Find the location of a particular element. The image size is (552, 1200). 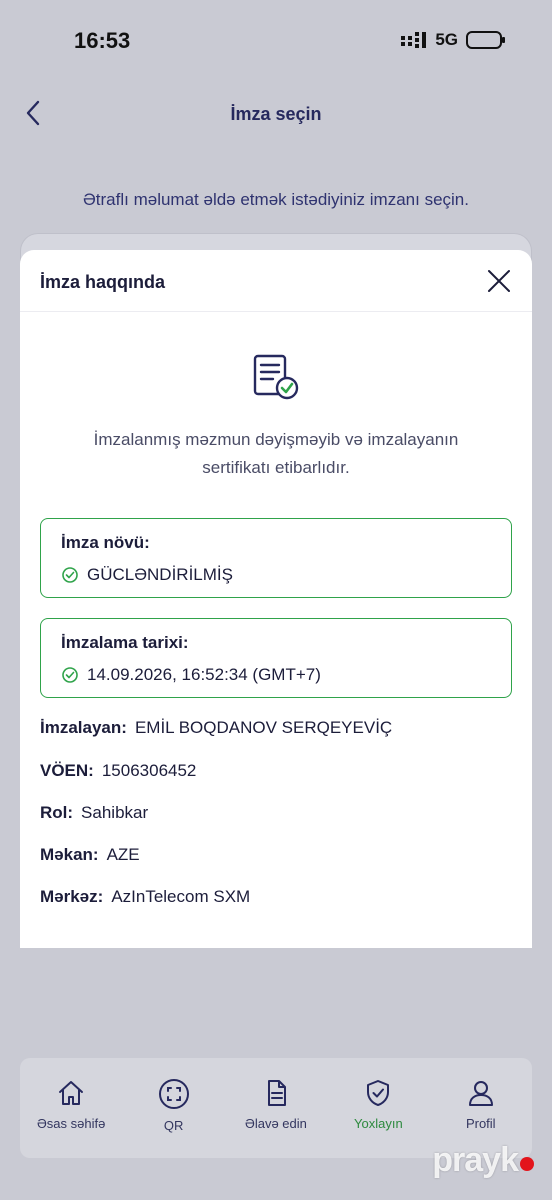

detail-key: İmzalayan: is located at coordinates (83, 727).